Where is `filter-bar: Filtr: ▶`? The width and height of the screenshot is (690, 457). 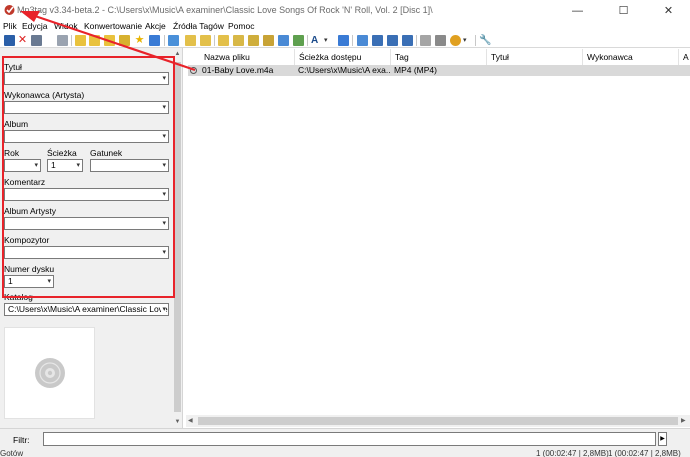
filter-bar: Filtr: ▶ is located at coordinates (345, 438).